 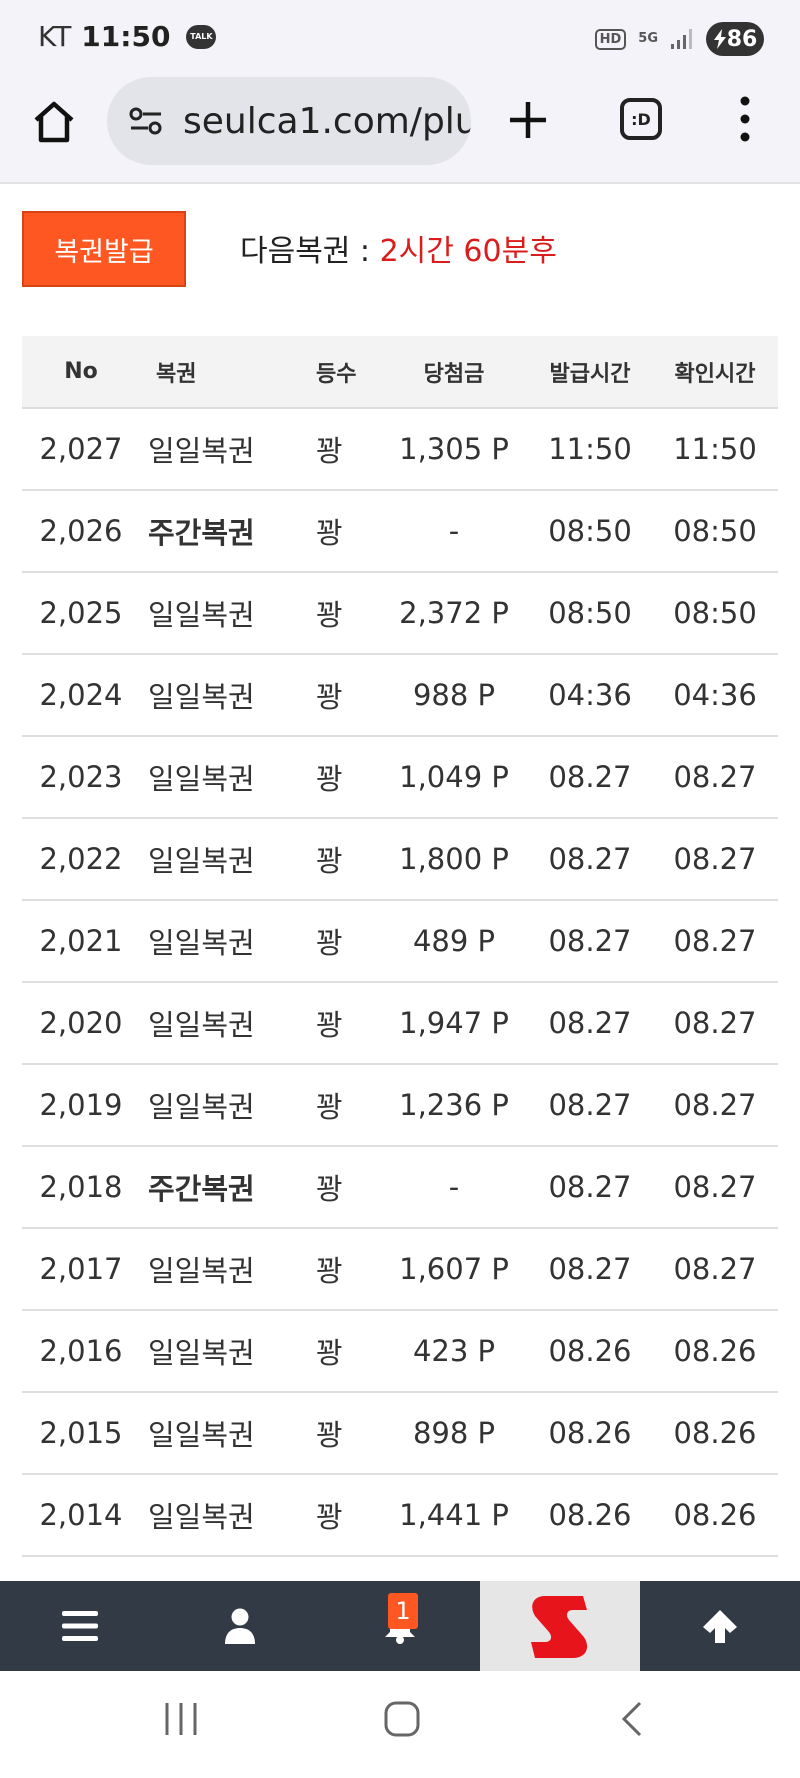 What do you see at coordinates (81, 1105) in the screenshot?
I see `cell-no: 2,019` at bounding box center [81, 1105].